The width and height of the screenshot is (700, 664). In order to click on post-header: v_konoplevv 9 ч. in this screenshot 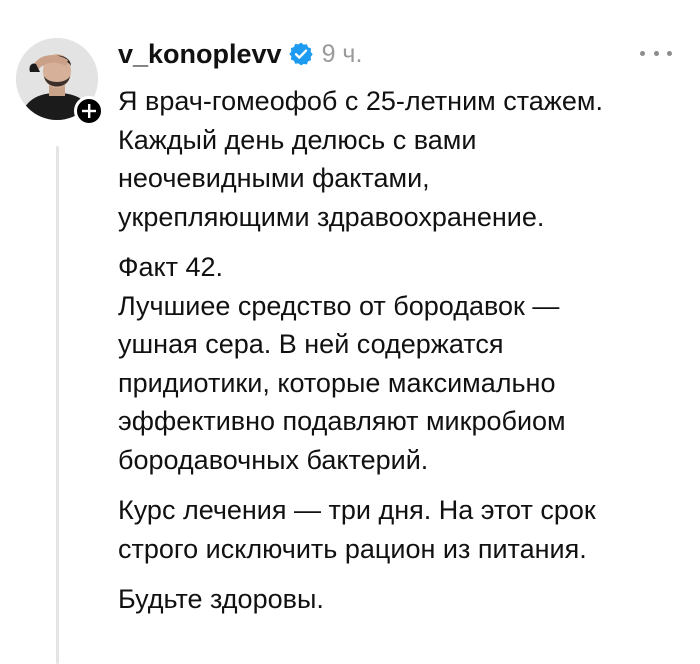, I will do `click(240, 54)`.